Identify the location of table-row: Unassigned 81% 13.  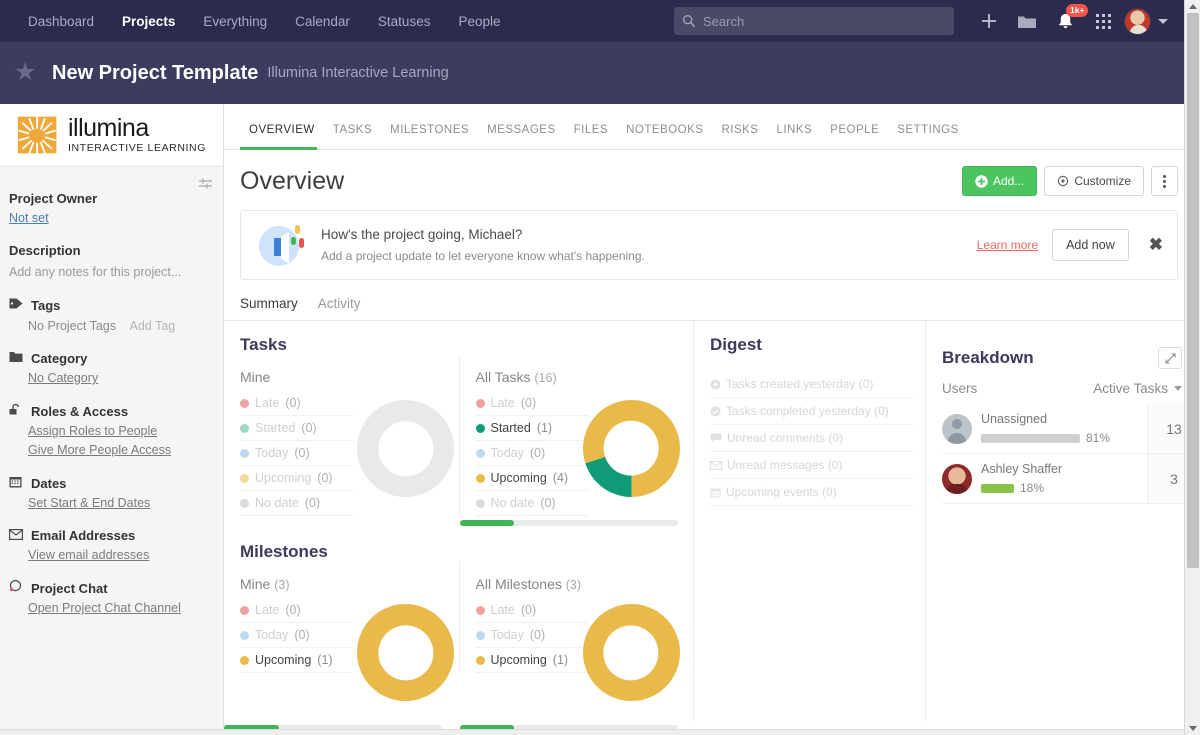
(1071, 429).